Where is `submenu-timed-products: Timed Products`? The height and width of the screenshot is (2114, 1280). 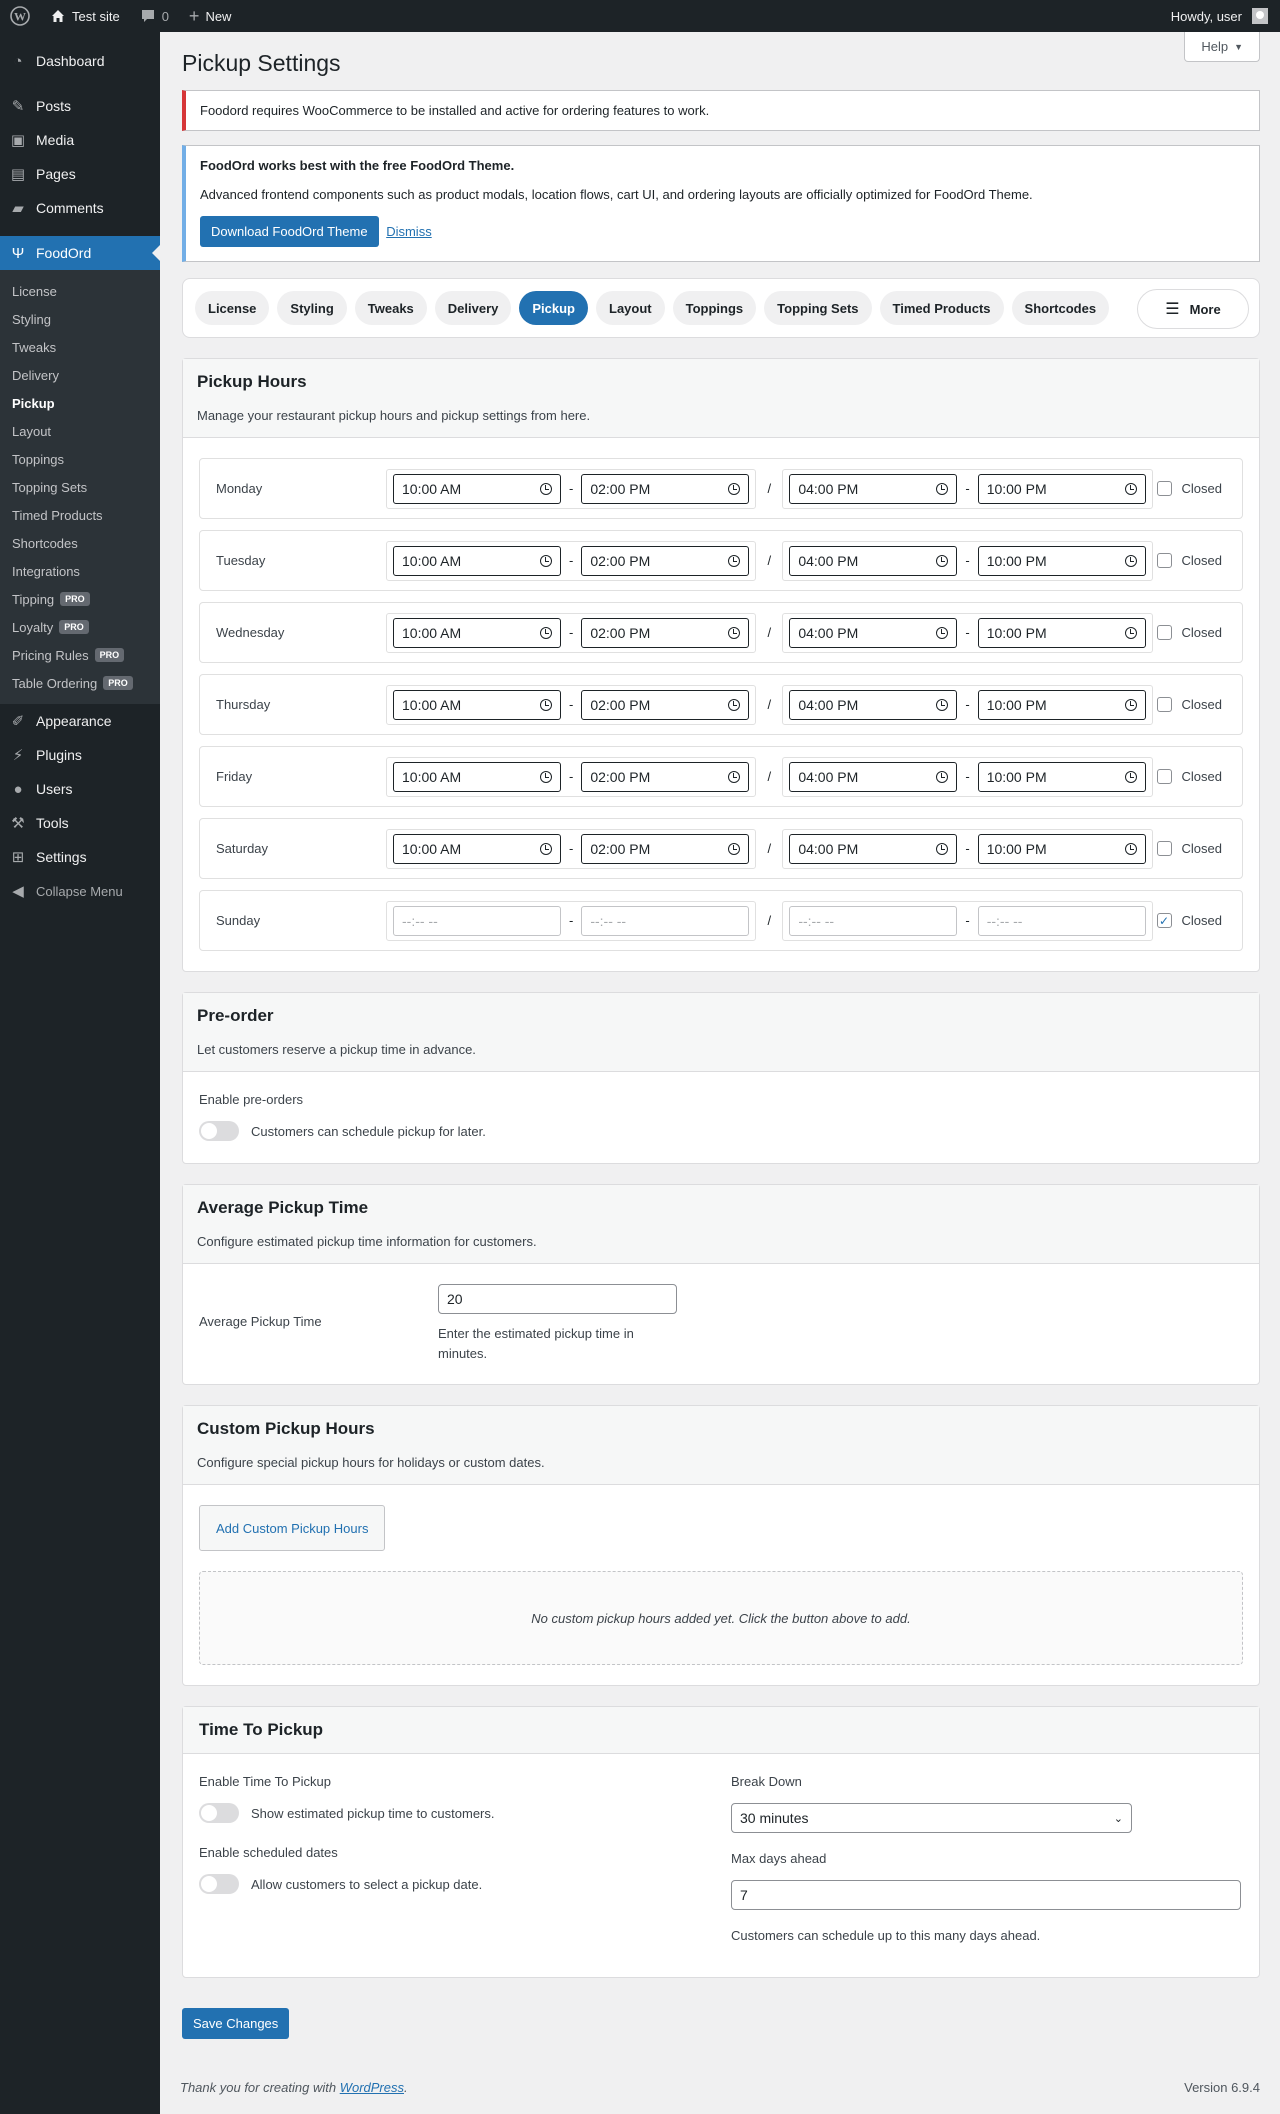
submenu-timed-products: Timed Products is located at coordinates (80, 515).